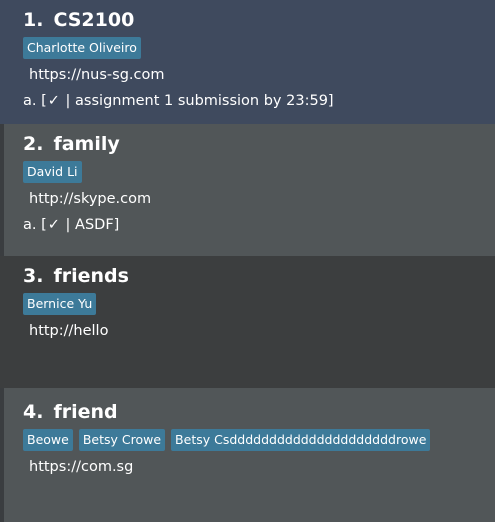 The height and width of the screenshot is (522, 495). Describe the element at coordinates (97, 75) in the screenshot. I see `group-link: https://nus-sg.com` at that location.